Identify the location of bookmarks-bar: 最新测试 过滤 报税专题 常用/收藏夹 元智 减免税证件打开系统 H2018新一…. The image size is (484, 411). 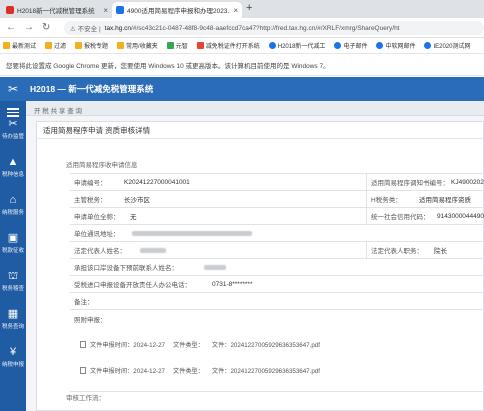
(242, 46).